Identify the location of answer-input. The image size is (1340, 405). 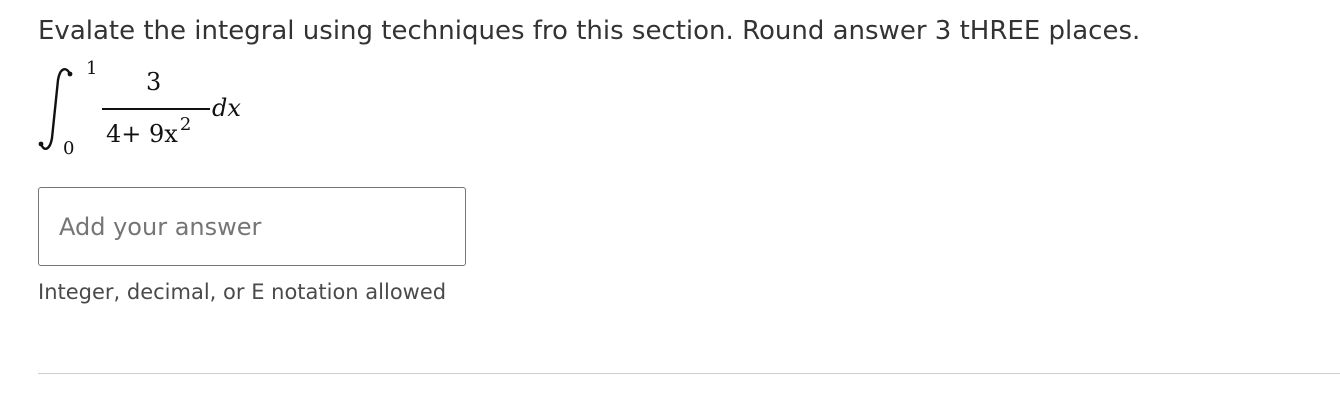
(252, 226).